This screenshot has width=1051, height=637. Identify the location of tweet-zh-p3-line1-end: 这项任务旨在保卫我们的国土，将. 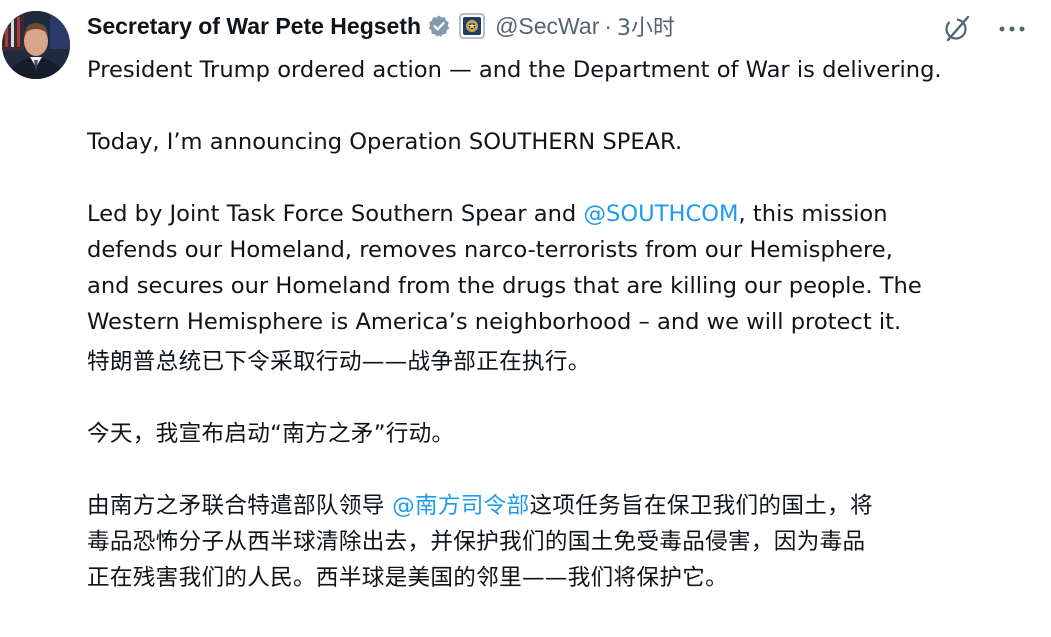
(701, 506).